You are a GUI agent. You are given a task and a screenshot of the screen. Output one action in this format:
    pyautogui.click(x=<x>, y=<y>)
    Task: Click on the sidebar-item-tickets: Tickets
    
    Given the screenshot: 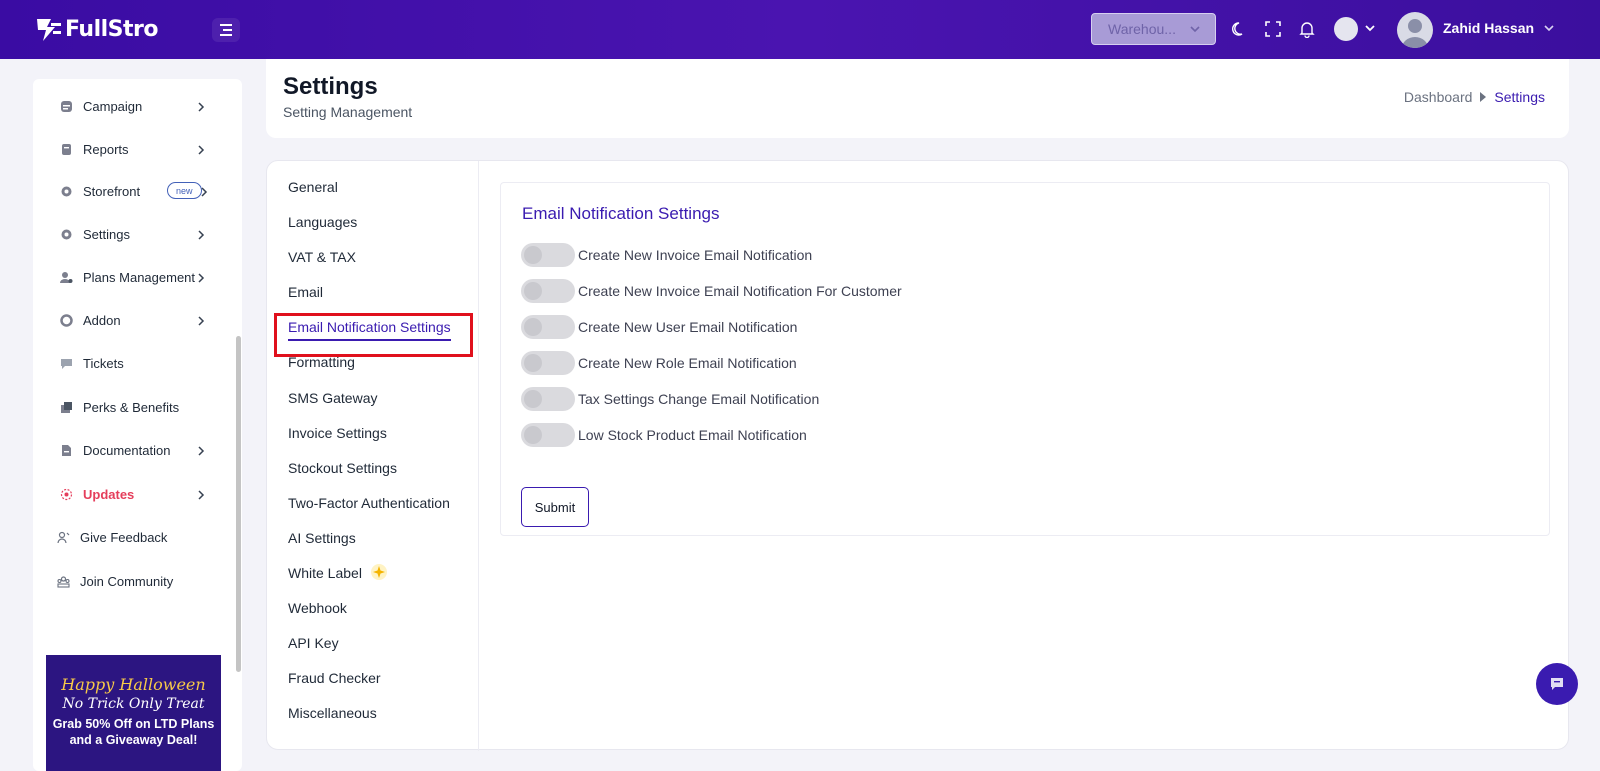 What is the action you would take?
    pyautogui.click(x=137, y=363)
    